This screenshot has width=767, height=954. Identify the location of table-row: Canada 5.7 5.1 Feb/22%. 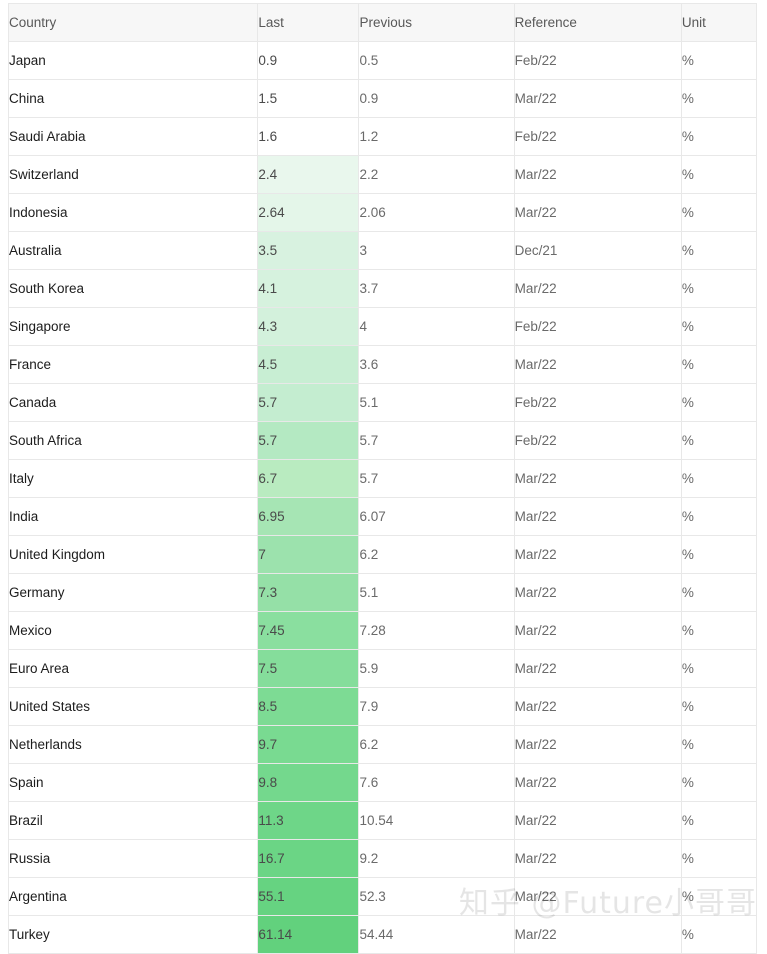
(382, 402).